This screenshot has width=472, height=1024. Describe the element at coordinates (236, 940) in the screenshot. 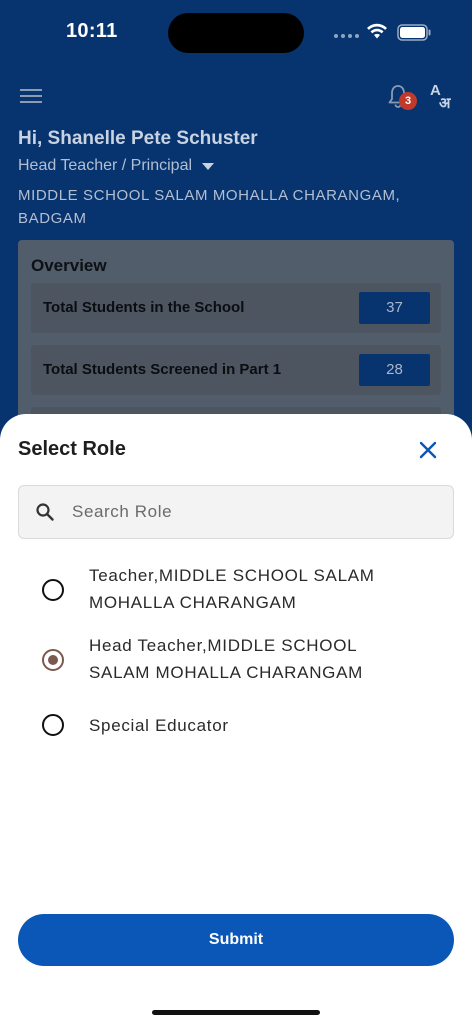

I see `submit-button: Submit` at that location.